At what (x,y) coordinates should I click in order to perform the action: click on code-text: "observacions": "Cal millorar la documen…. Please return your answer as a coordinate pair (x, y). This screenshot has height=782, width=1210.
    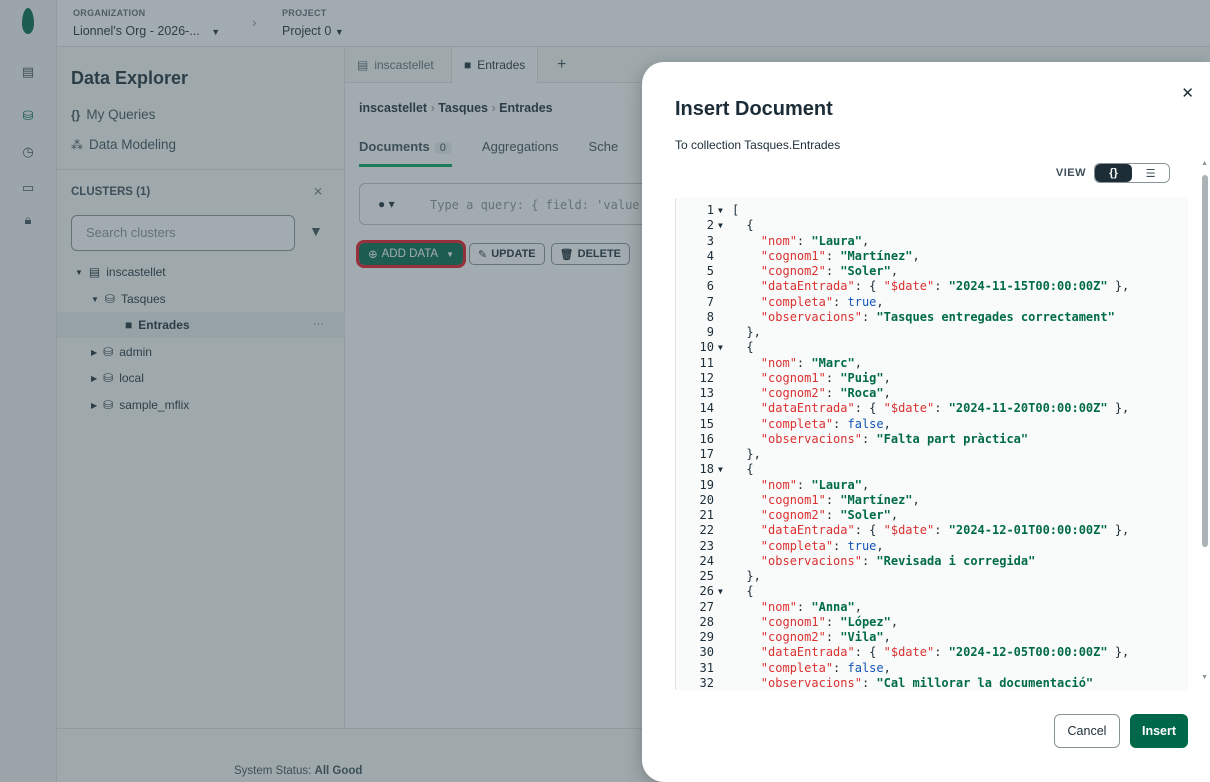
    Looking at the image, I should click on (927, 682).